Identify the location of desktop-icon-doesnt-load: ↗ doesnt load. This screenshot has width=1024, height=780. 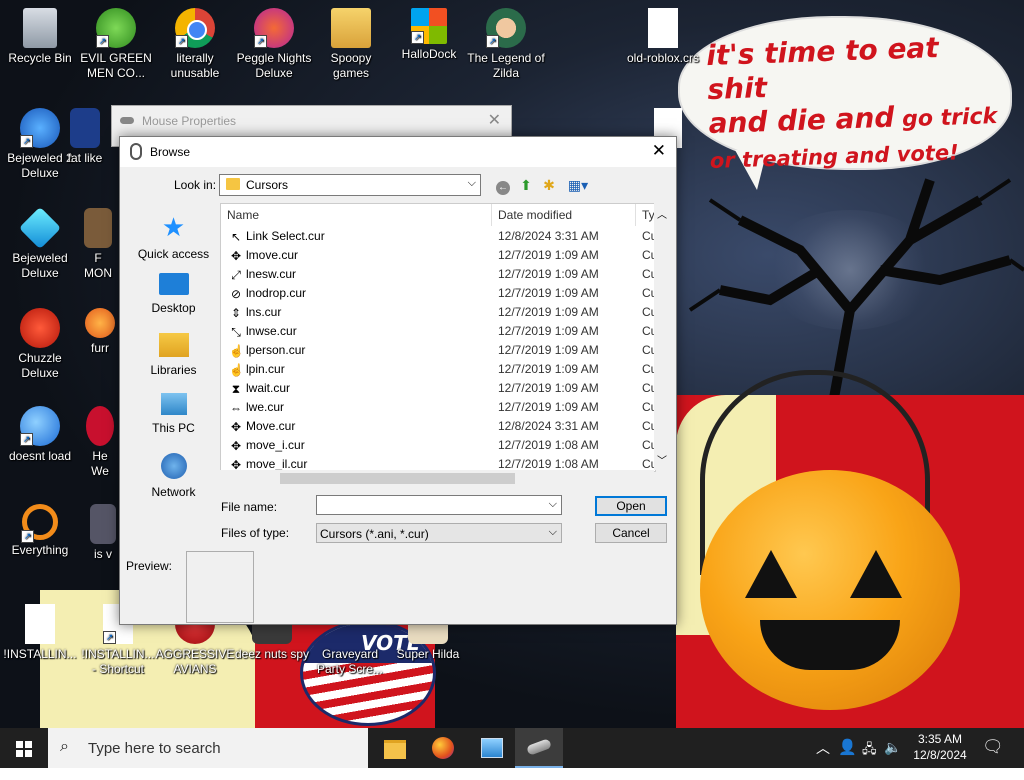
(40, 435).